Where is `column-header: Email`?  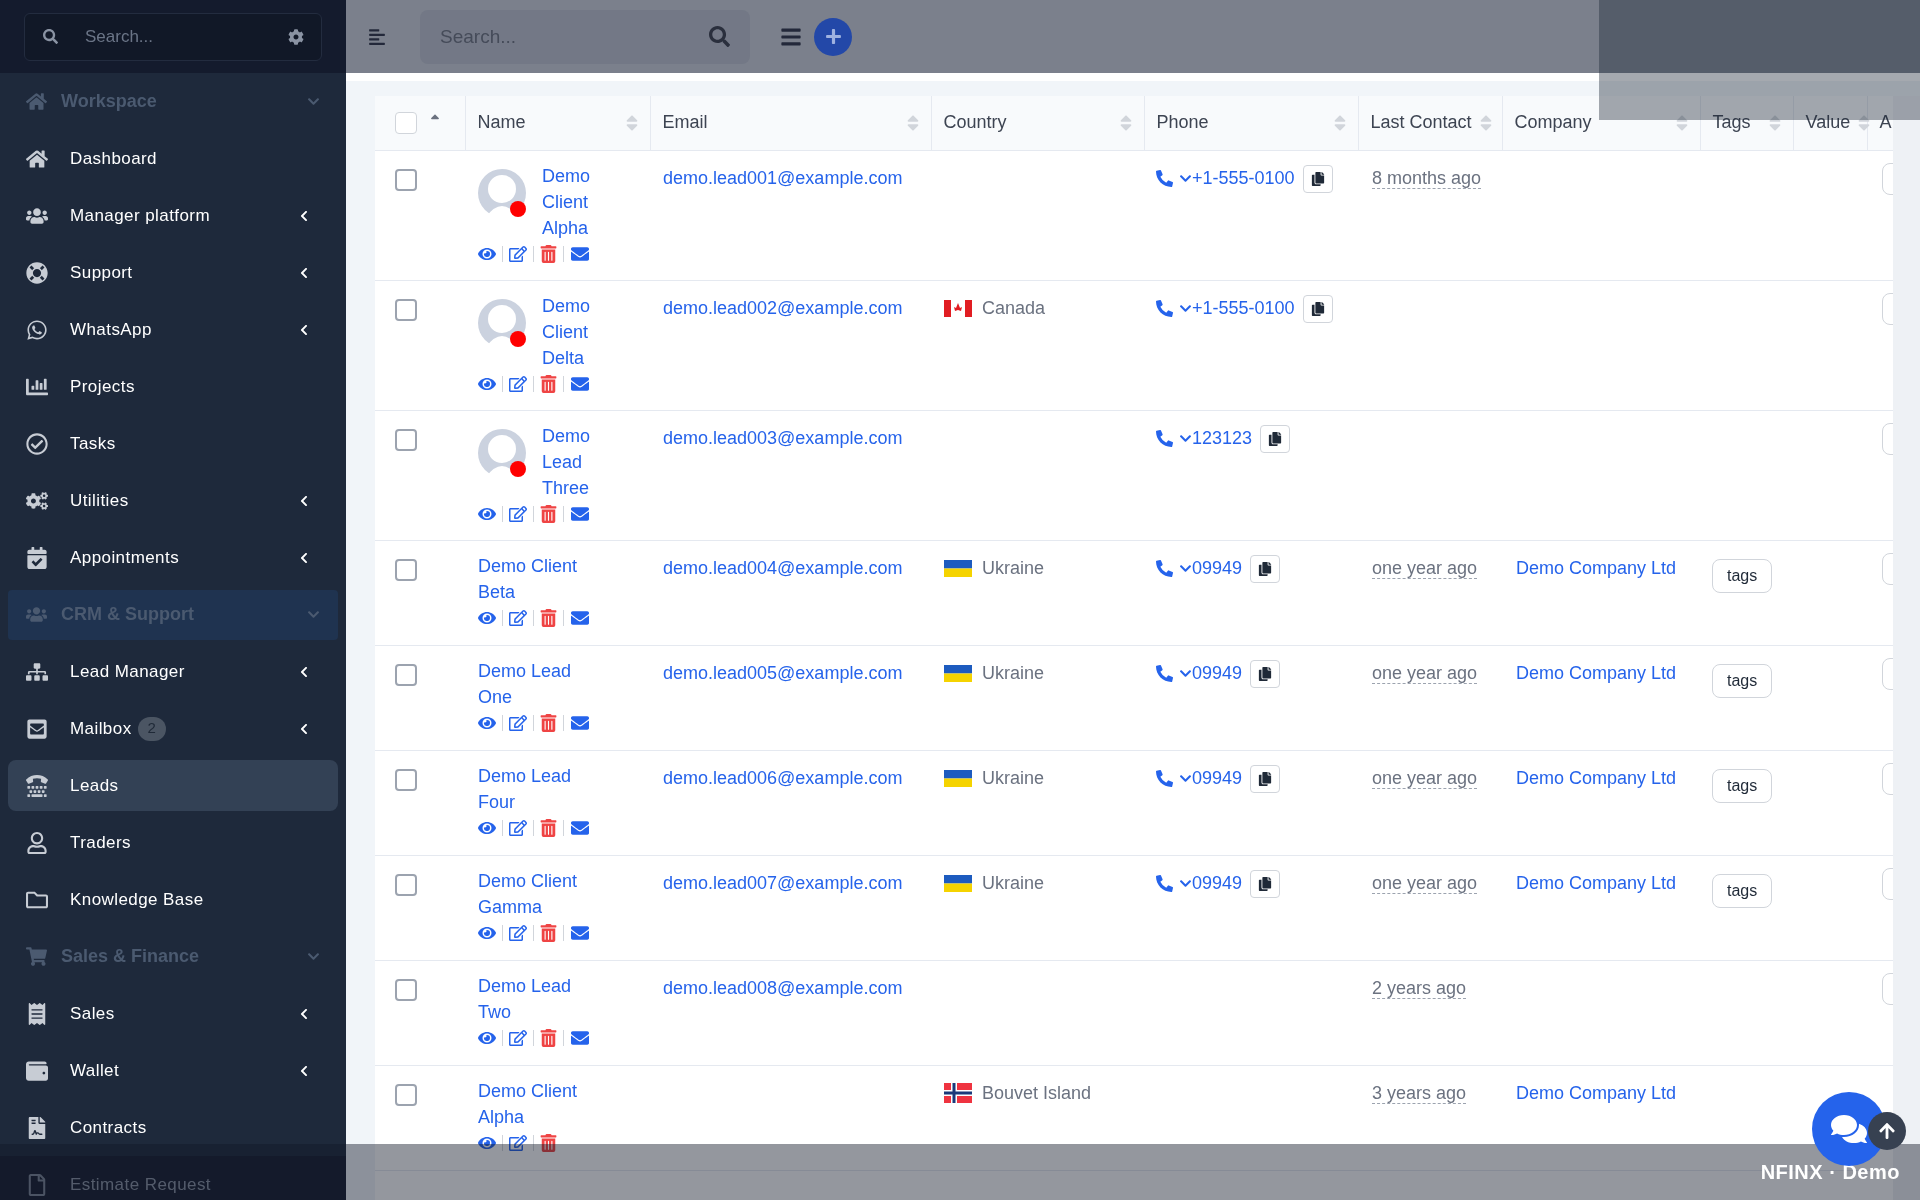 column-header: Email is located at coordinates (685, 123).